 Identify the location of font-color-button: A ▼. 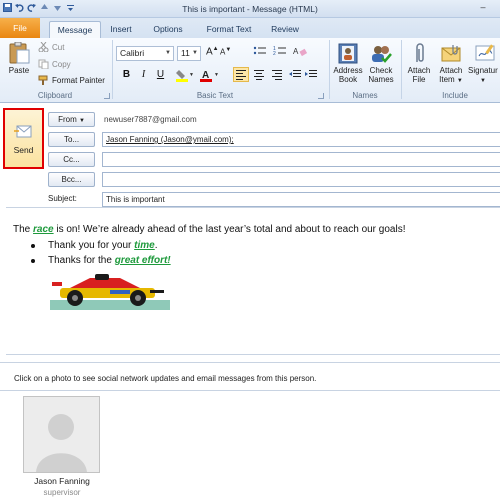
(210, 76).